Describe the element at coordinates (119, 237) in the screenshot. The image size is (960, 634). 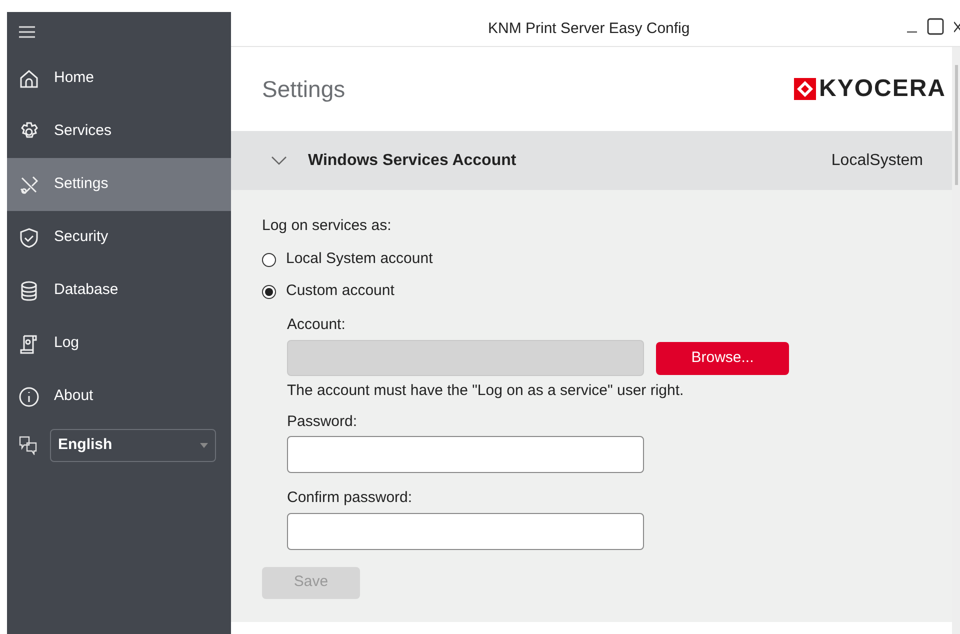
I see `sidebar-item: Security` at that location.